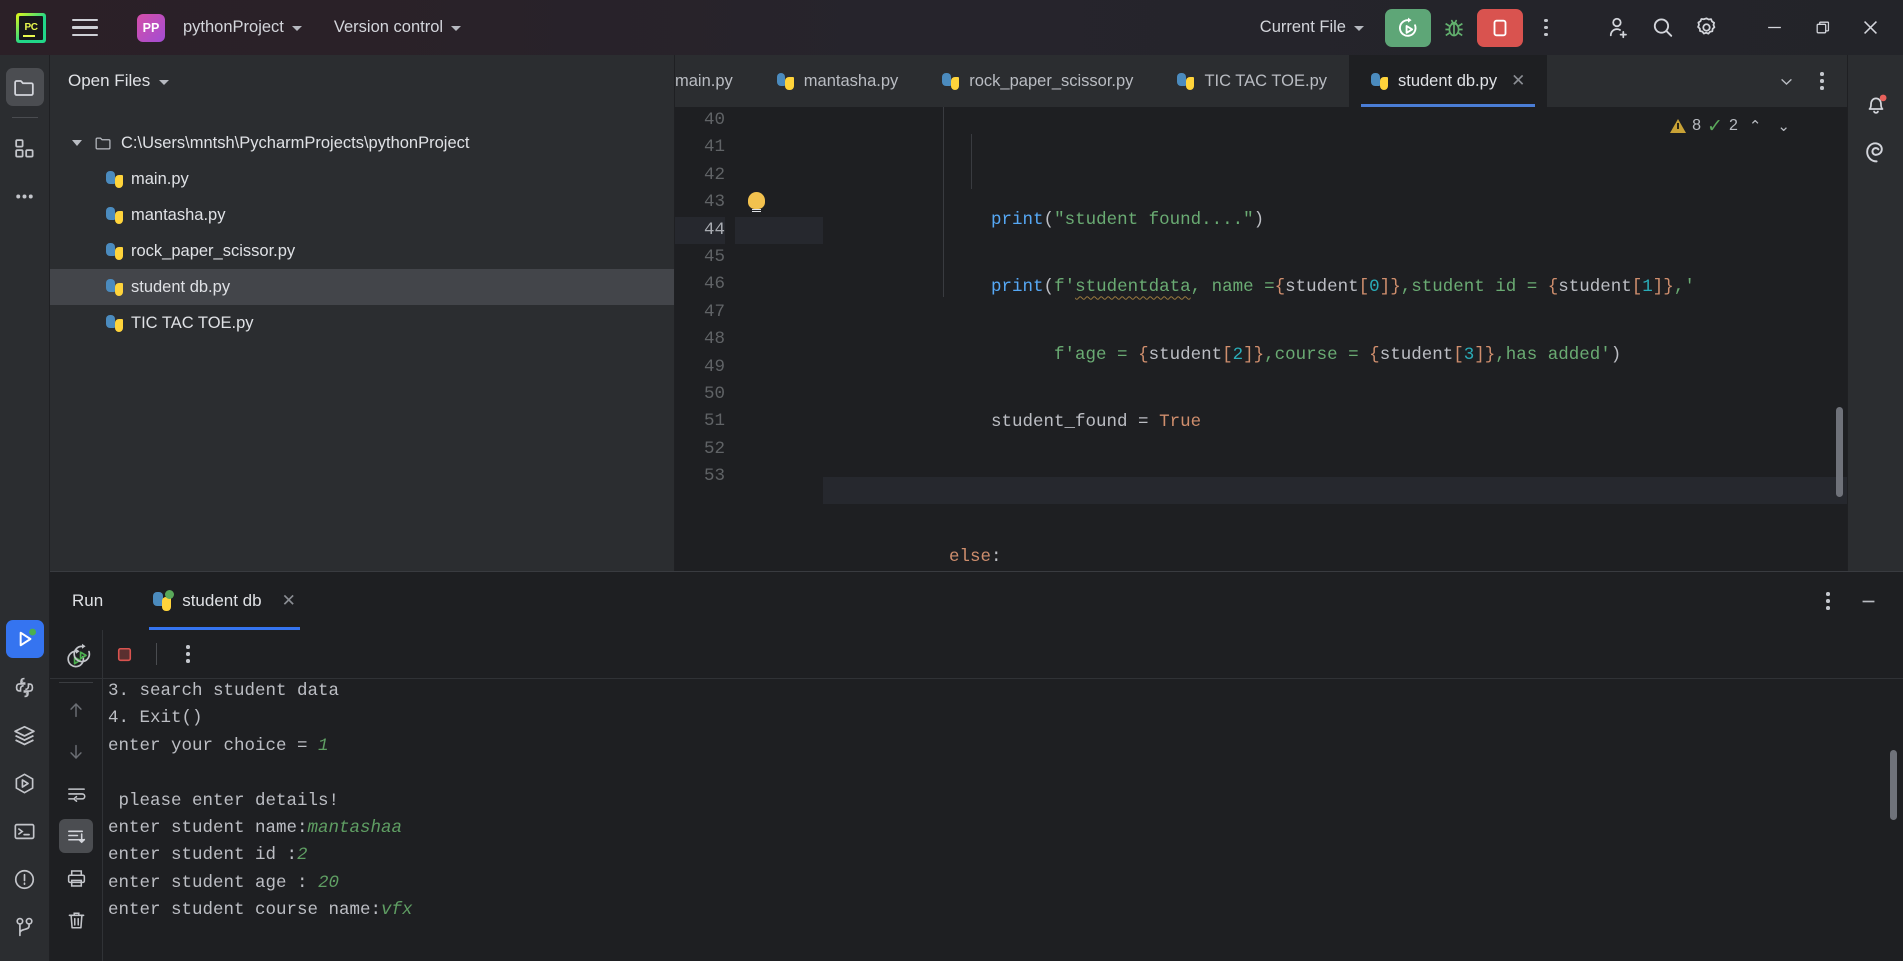 The width and height of the screenshot is (1903, 961). What do you see at coordinates (155, 718) in the screenshot?
I see `console-line: 4. Exit()` at bounding box center [155, 718].